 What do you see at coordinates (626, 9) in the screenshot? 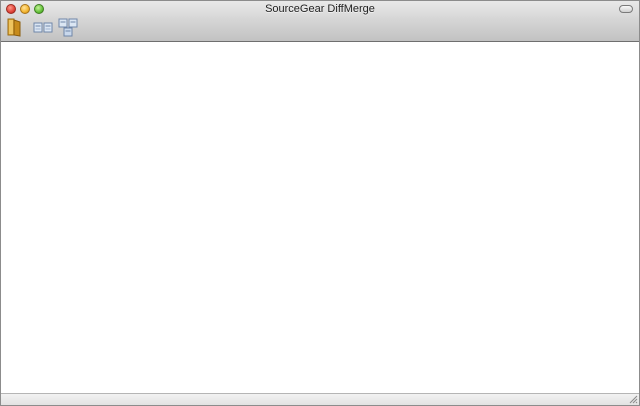
I see `toolbar-toggle-button` at bounding box center [626, 9].